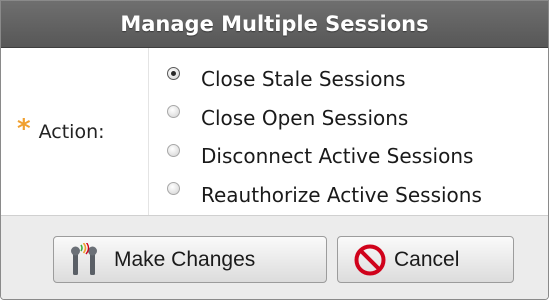 This screenshot has width=551, height=308. I want to click on option-disconnect-active-sessions: Disconnect Active Sessions, so click(324, 156).